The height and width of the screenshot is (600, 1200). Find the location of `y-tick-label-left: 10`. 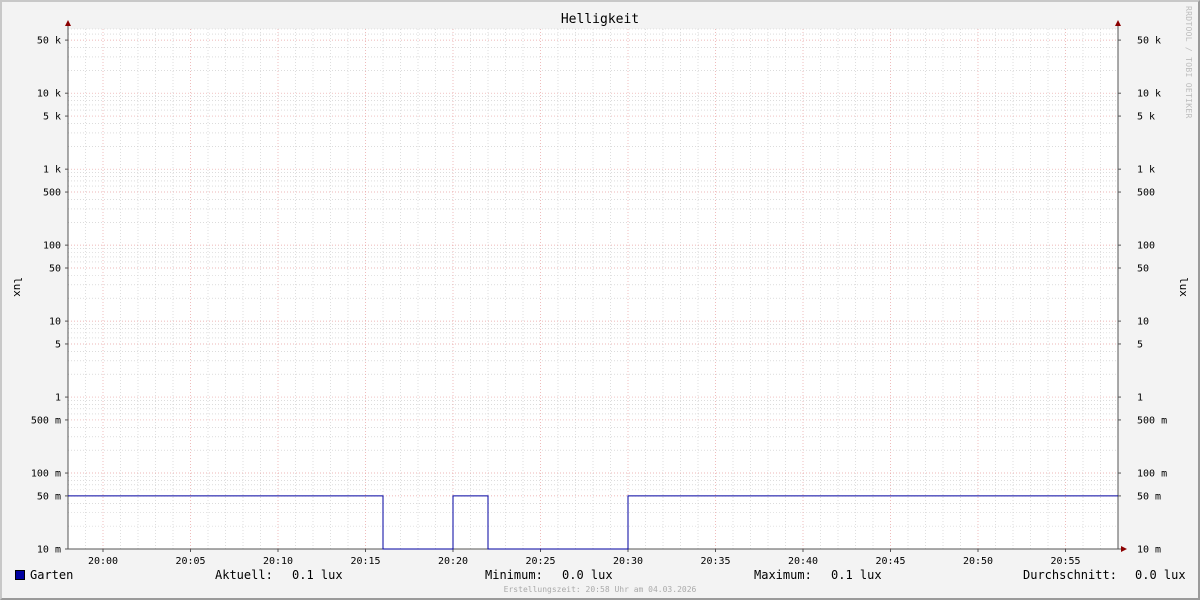

y-tick-label-left: 10 is located at coordinates (55, 322).